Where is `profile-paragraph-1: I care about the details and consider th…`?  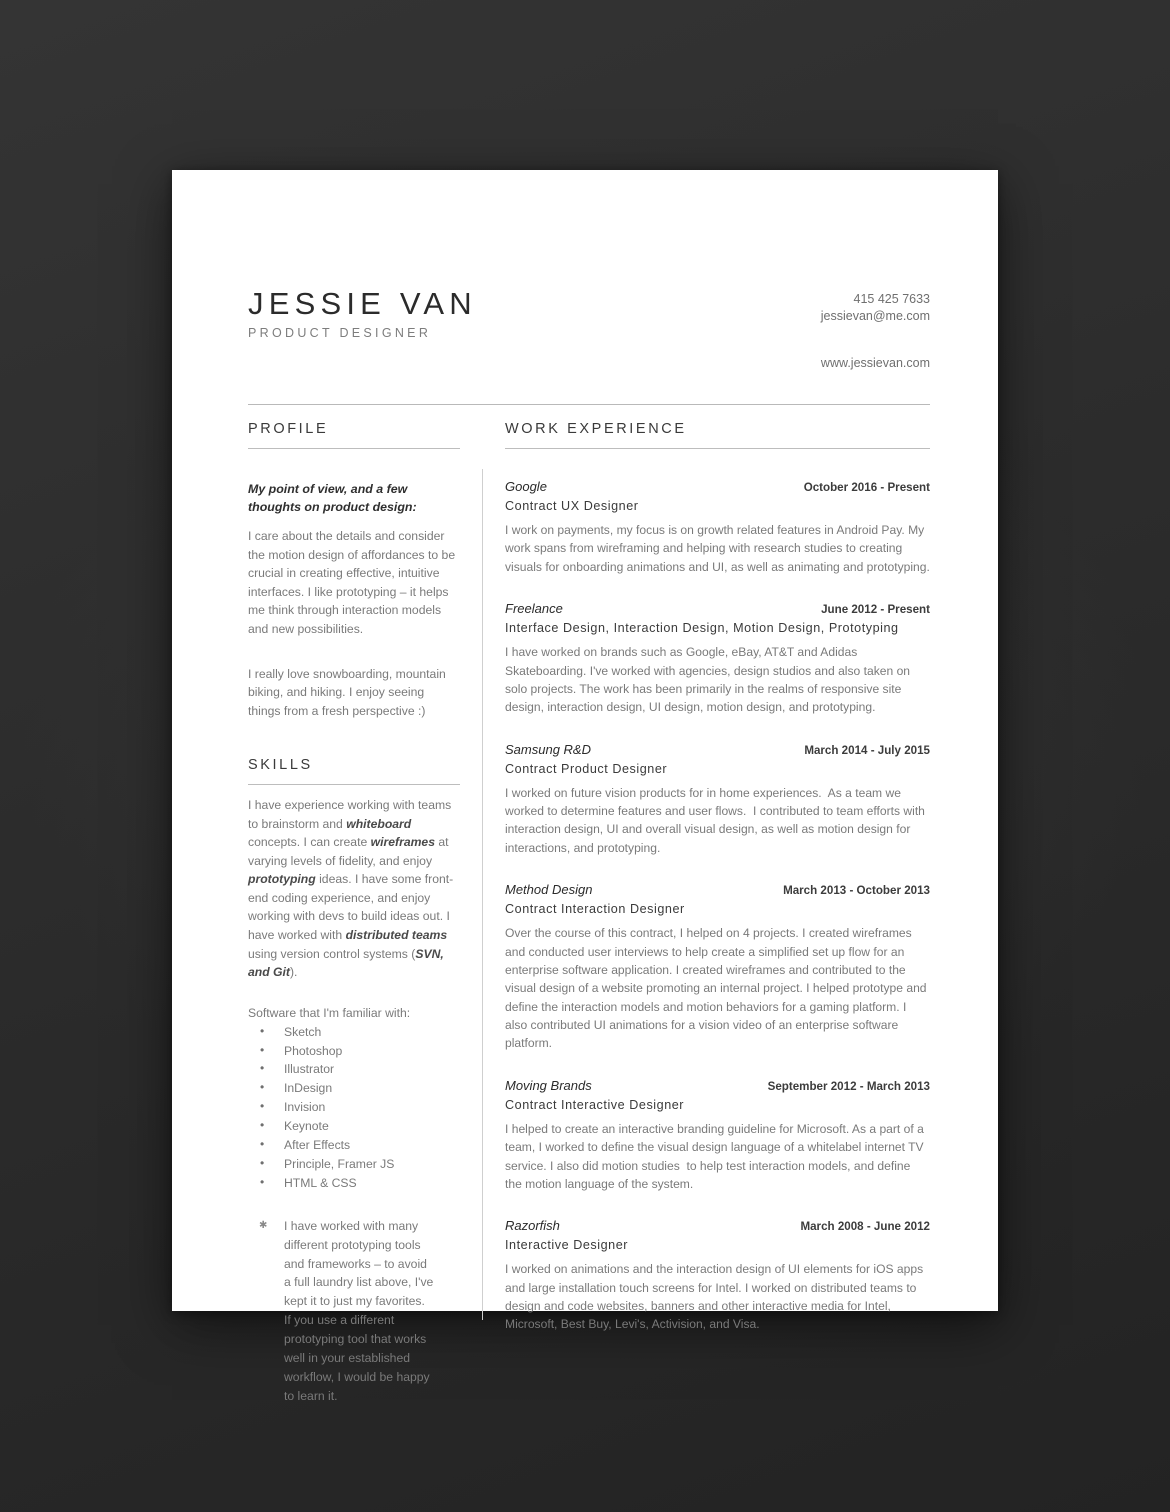
profile-paragraph-1: I care about the details and consider th… is located at coordinates (352, 582).